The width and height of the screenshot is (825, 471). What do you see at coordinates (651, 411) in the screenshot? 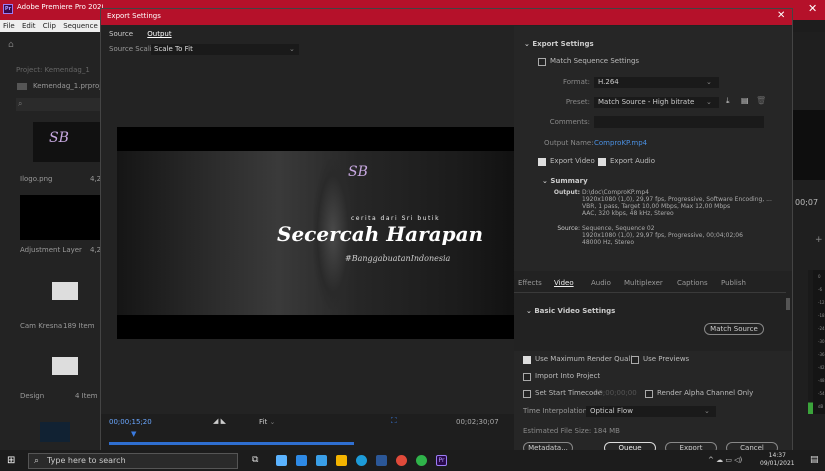
I see `time-interpolation-dropdown: Optical Flow ⌄` at bounding box center [651, 411].